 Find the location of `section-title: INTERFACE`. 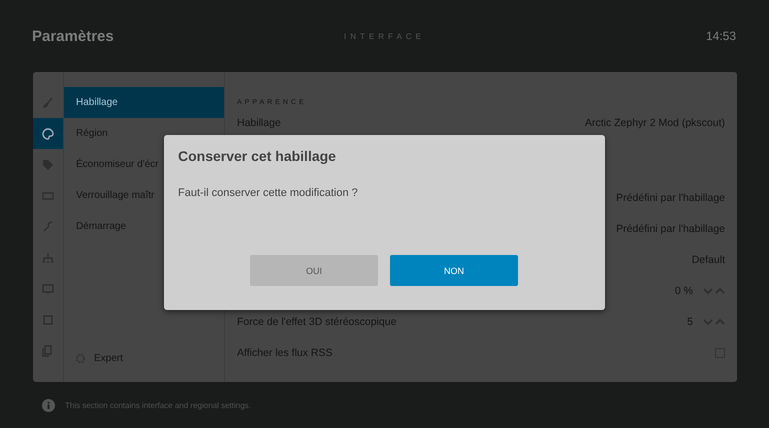

section-title: INTERFACE is located at coordinates (384, 36).